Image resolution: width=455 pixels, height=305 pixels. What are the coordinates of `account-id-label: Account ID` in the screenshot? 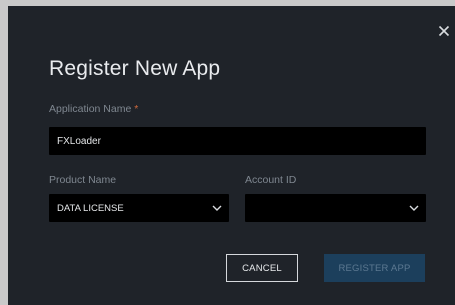 It's located at (271, 180).